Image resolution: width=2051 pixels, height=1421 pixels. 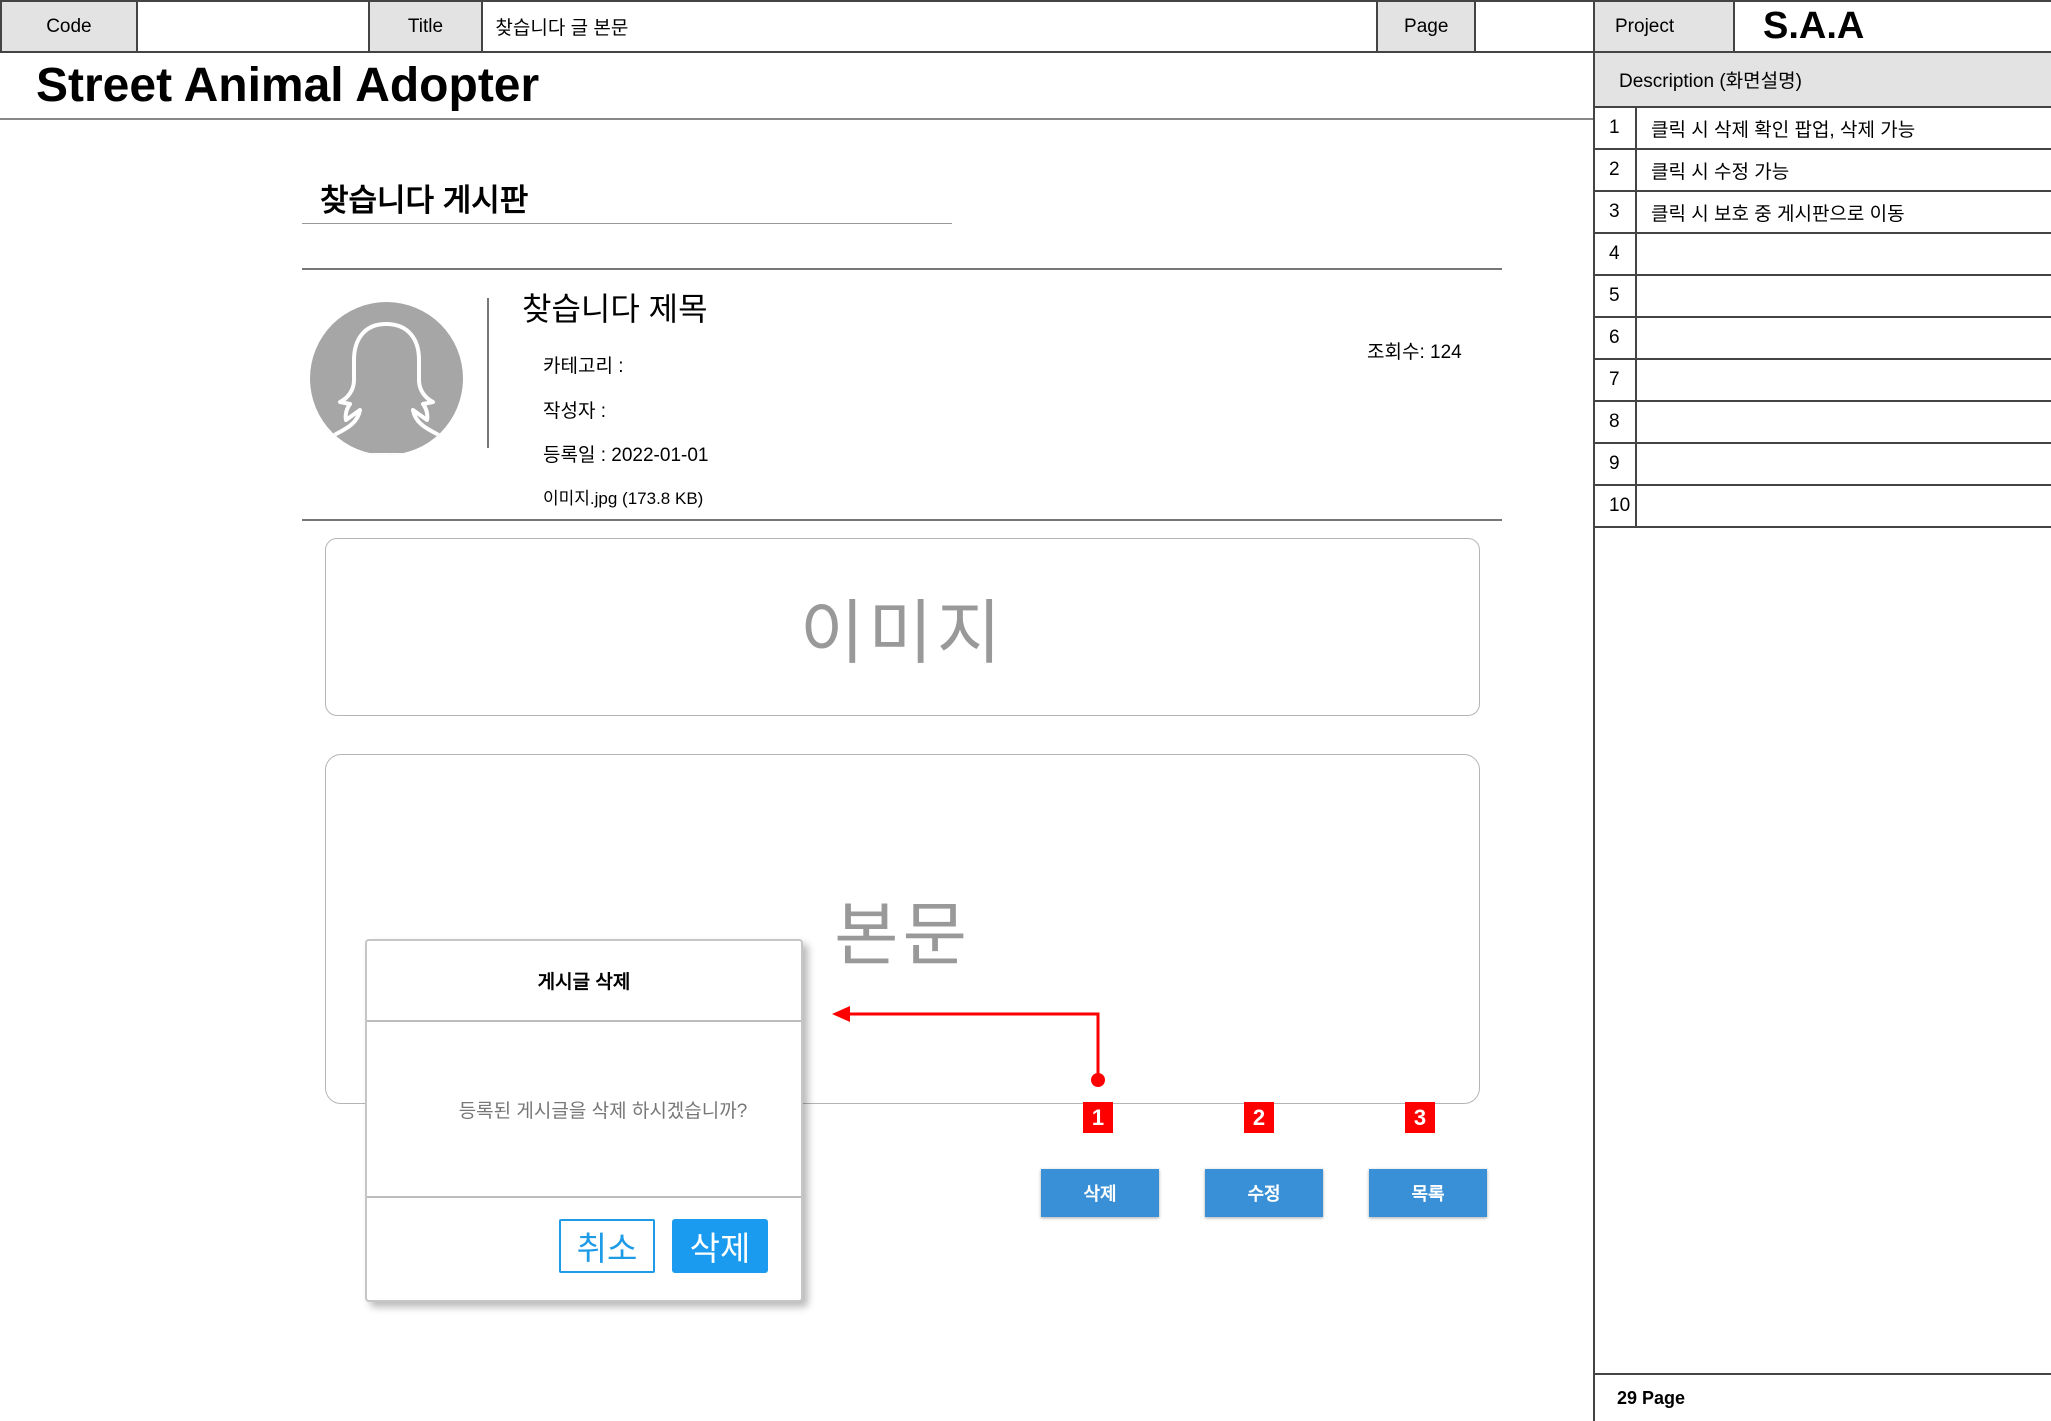 I want to click on post-category: 카테고리 :, so click(x=583, y=366).